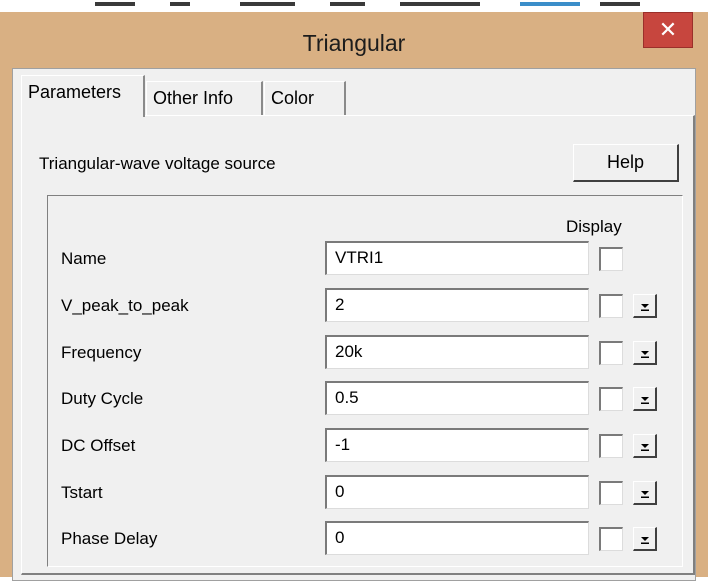 The width and height of the screenshot is (708, 581). I want to click on param-label: DC Offset, so click(98, 445).